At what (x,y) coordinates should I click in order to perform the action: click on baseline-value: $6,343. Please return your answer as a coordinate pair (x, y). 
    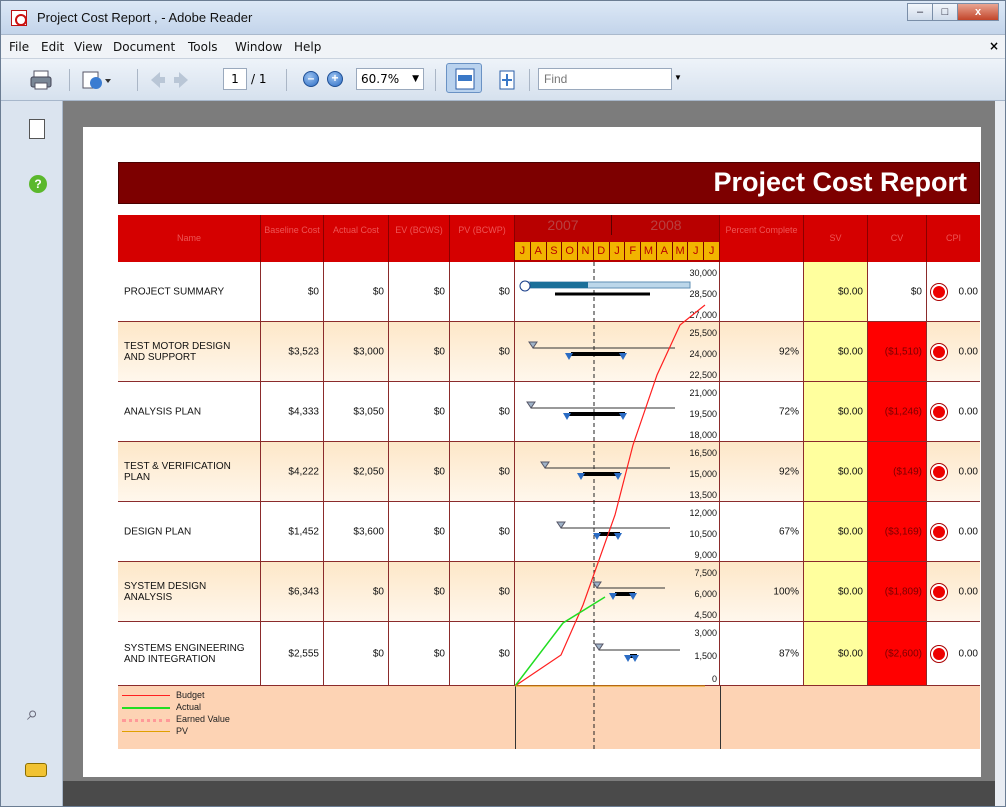
    Looking at the image, I should click on (303, 591).